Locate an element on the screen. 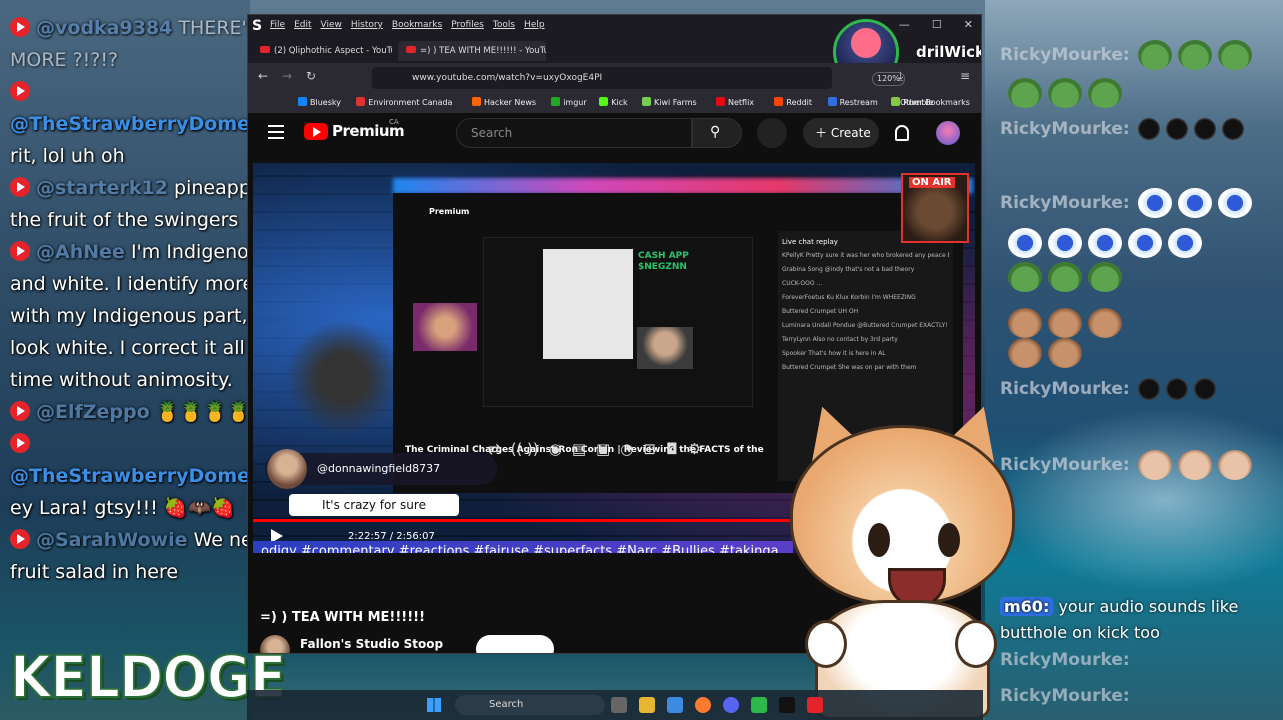  youtube-taskbar-icon is located at coordinates (815, 705).